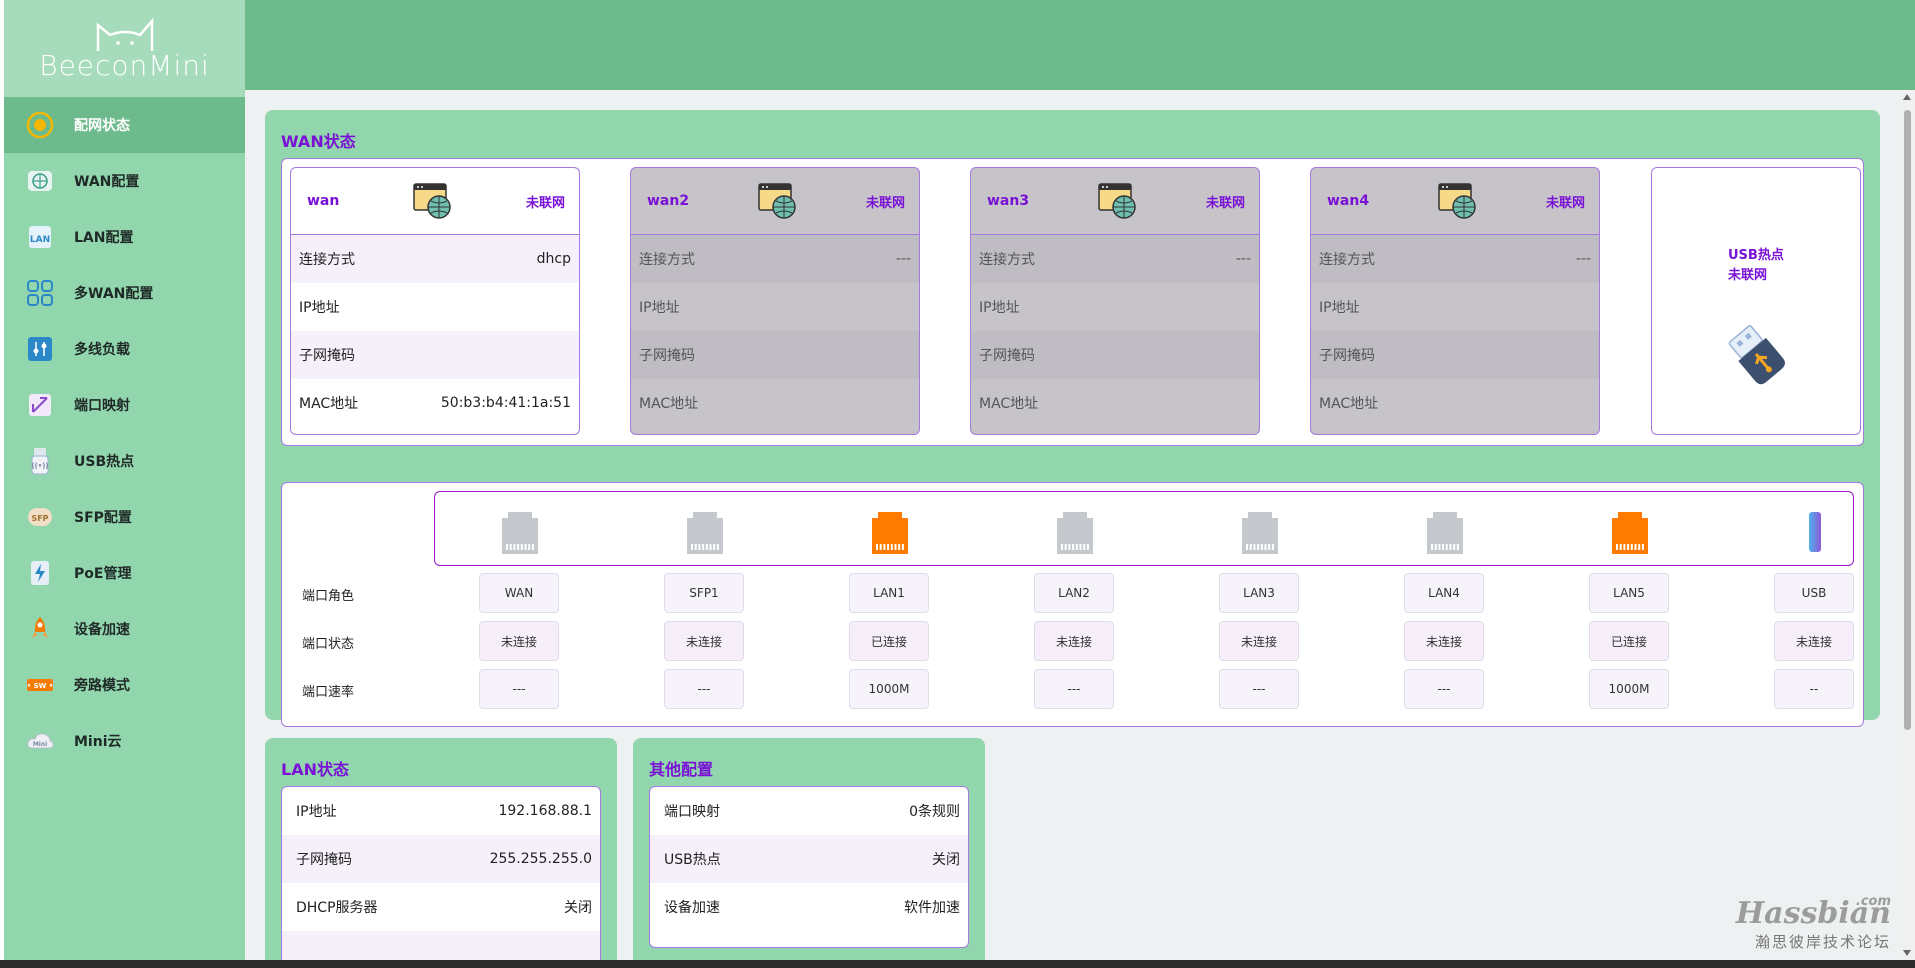 This screenshot has height=968, width=1915. I want to click on usb-hotspot-status: 未联网, so click(1748, 275).